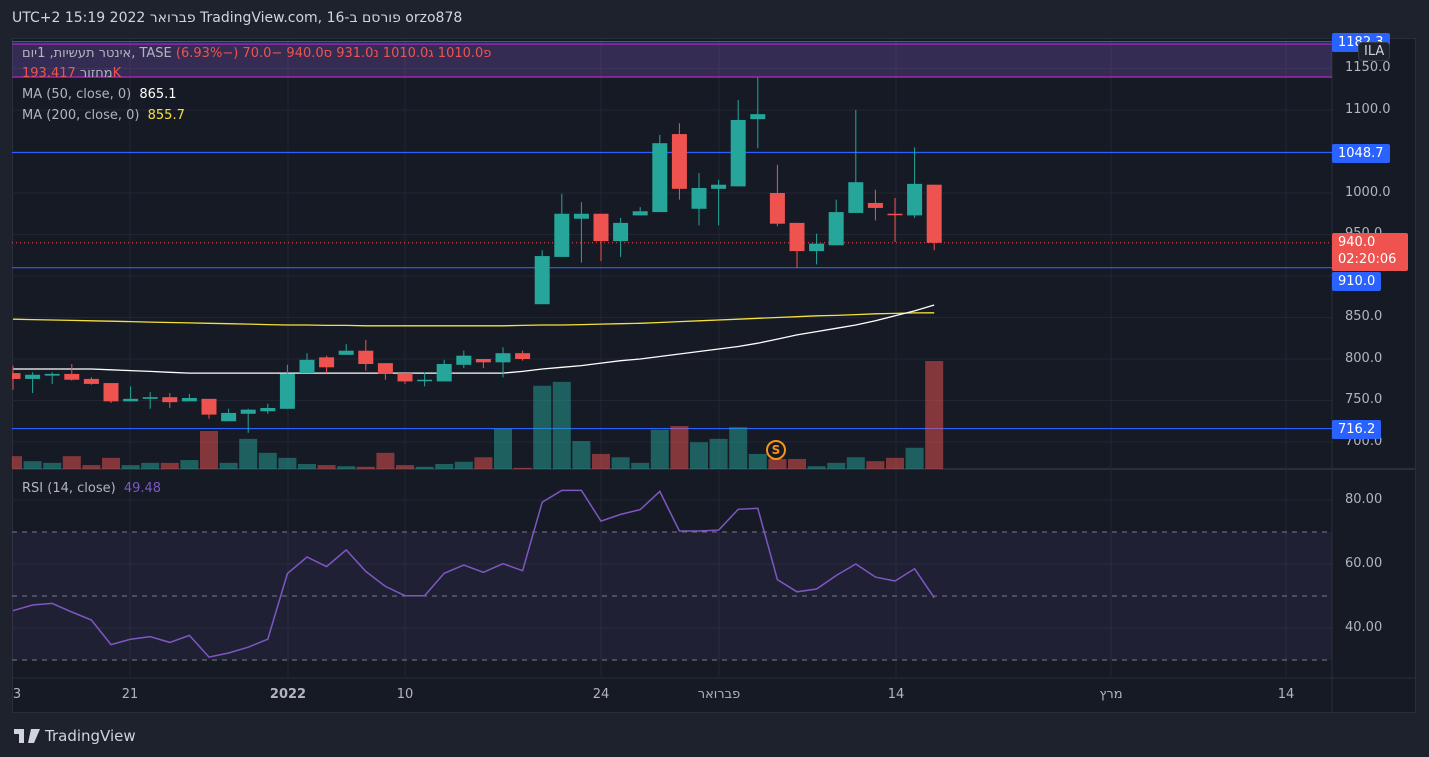 The height and width of the screenshot is (757, 1429). I want to click on time-axis-label: 24, so click(601, 694).